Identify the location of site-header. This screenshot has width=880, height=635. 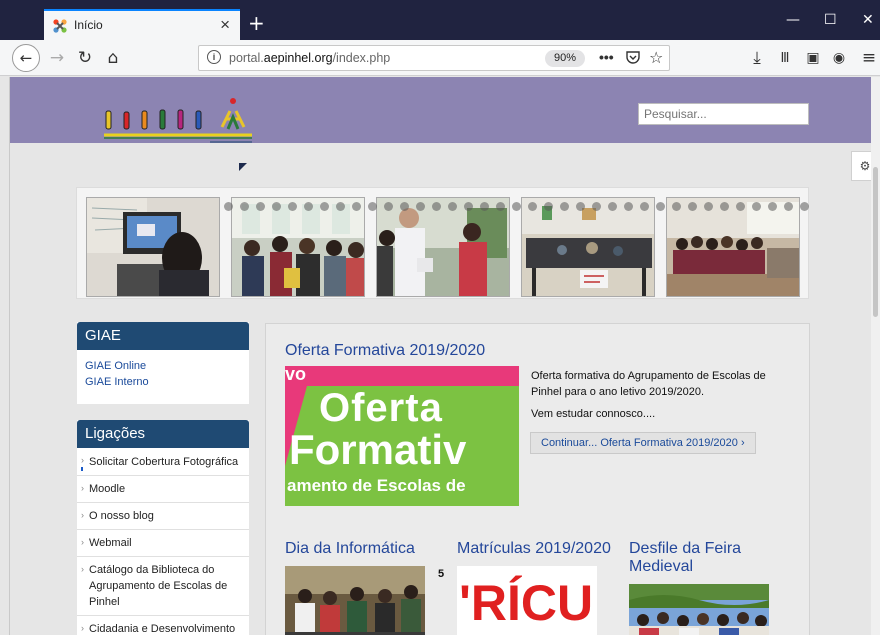
(440, 110).